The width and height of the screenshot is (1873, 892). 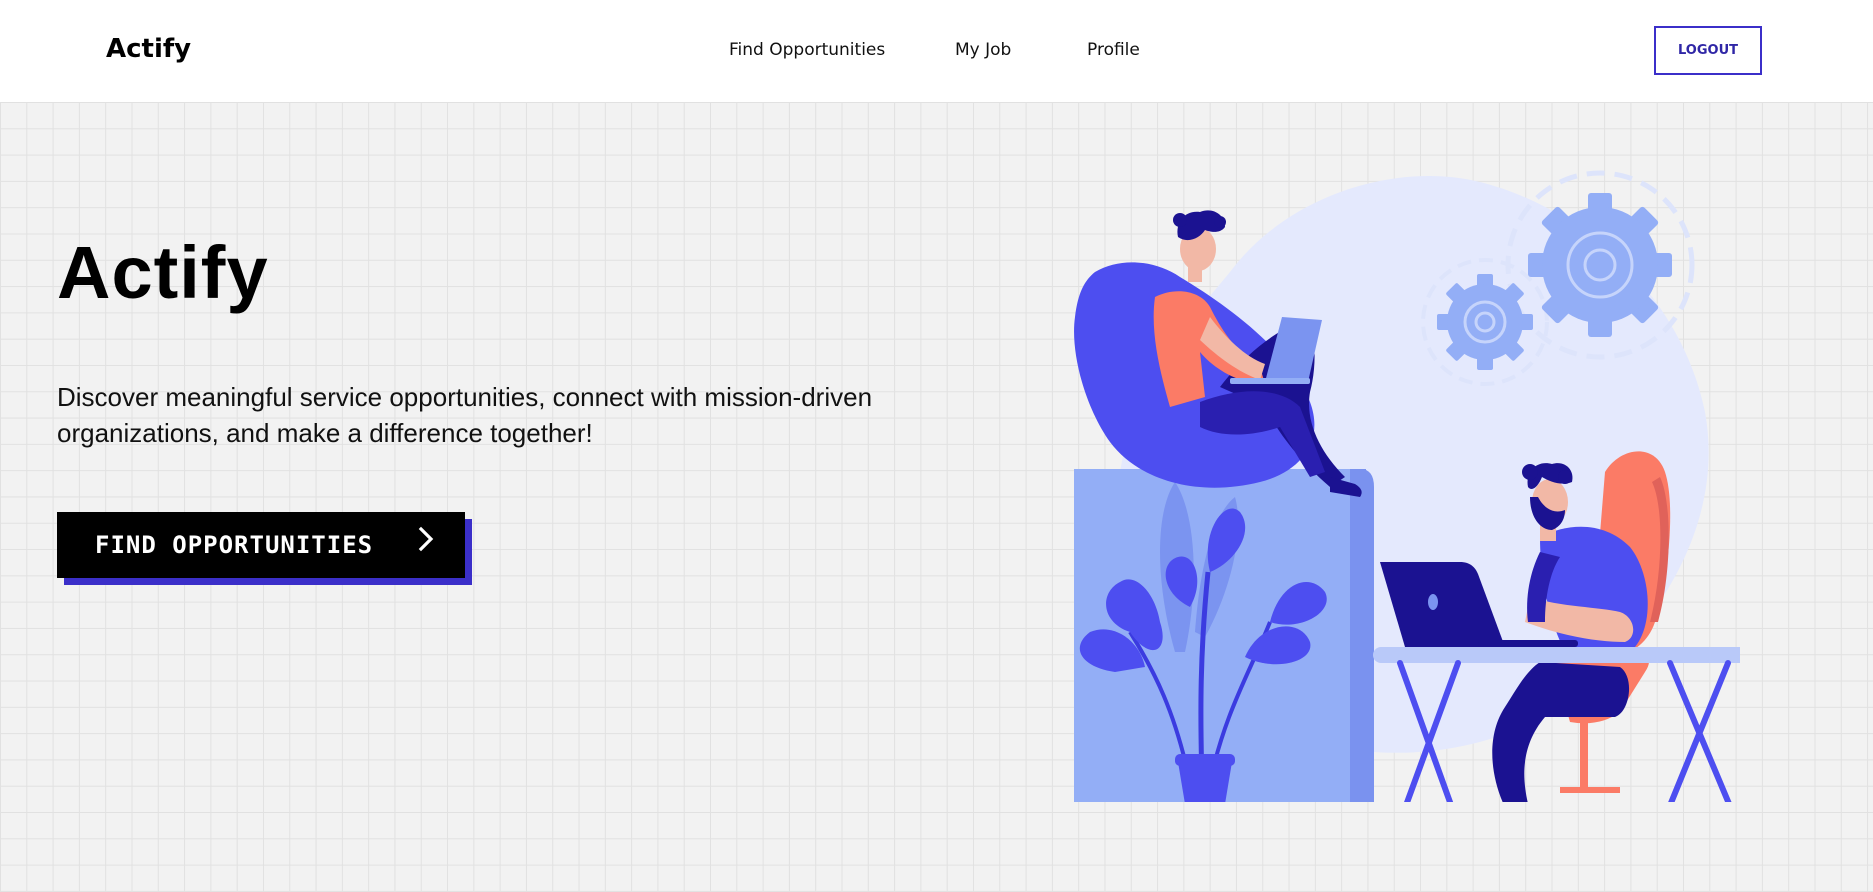 What do you see at coordinates (983, 50) in the screenshot?
I see `nav-my-job: My Job` at bounding box center [983, 50].